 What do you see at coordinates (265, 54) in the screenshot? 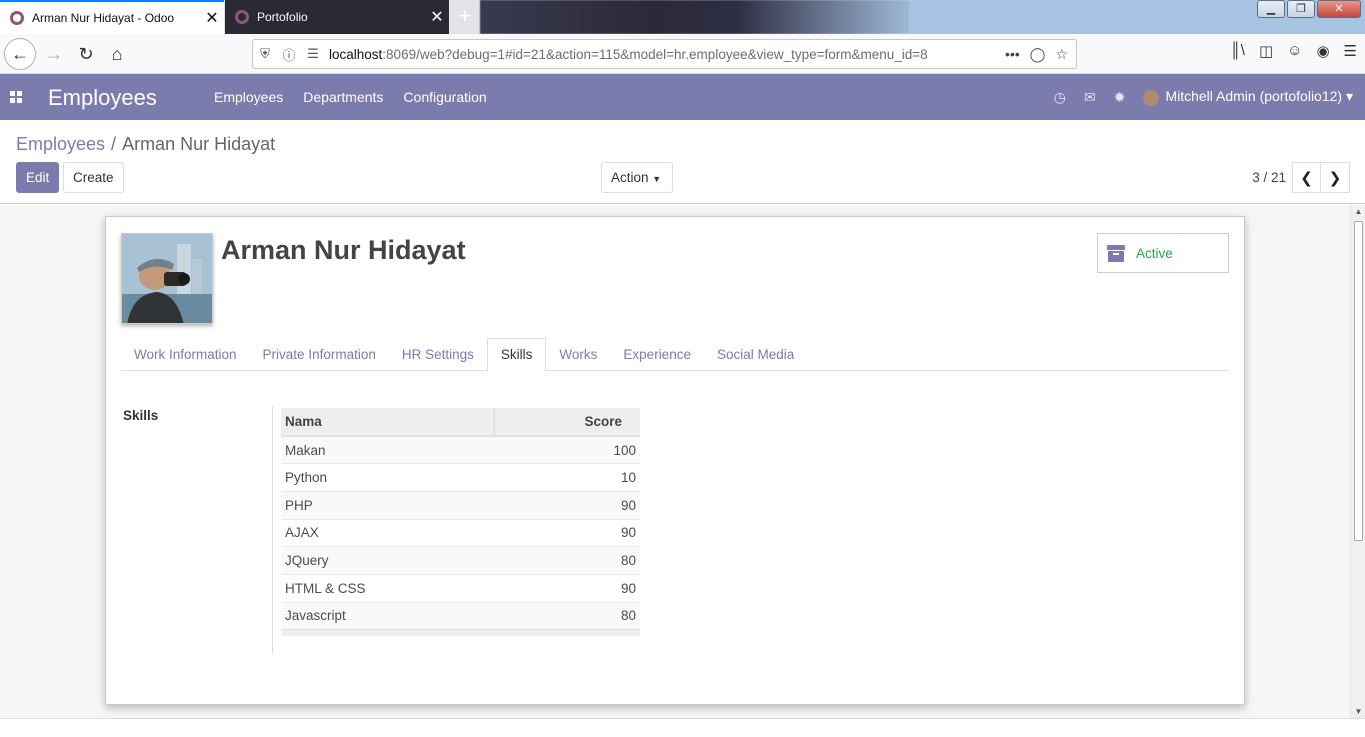
I see `shield-icon: ⛨` at bounding box center [265, 54].